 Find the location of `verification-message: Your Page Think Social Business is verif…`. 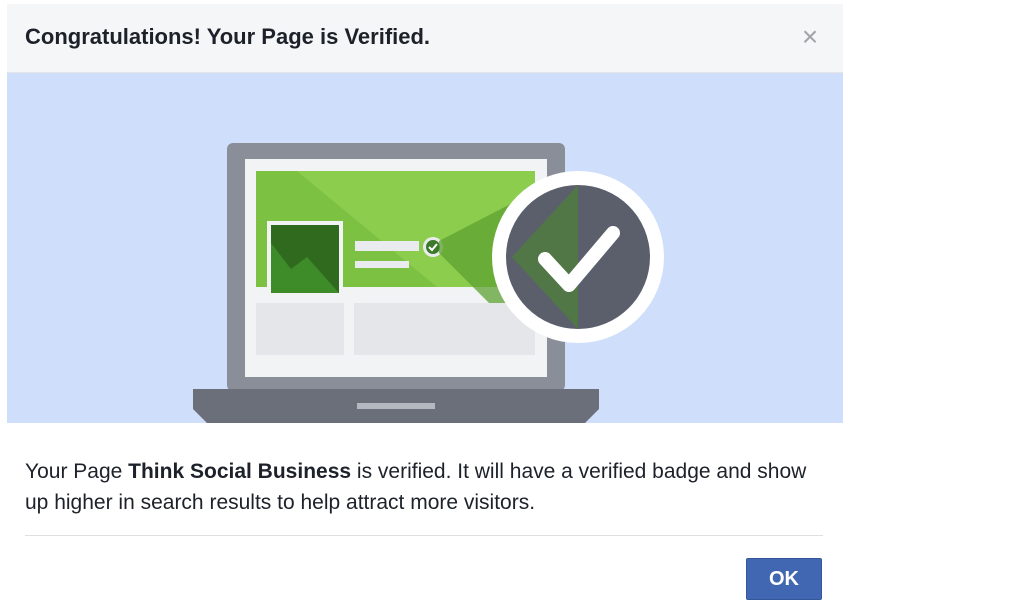

verification-message: Your Page Think Social Business is verif… is located at coordinates (425, 487).